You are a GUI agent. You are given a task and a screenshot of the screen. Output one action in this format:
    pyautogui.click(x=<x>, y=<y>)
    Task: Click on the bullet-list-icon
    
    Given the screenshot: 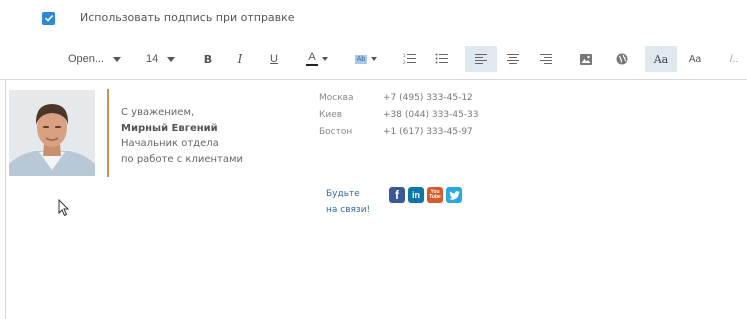 What is the action you would take?
    pyautogui.click(x=441, y=58)
    